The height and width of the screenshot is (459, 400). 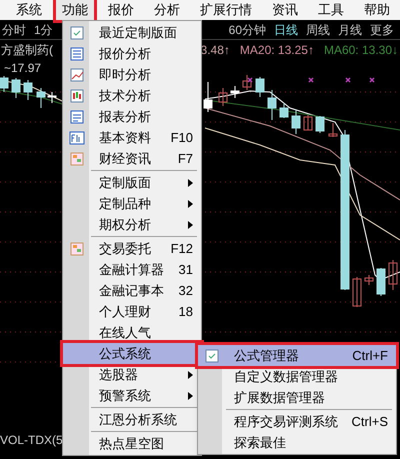 I want to click on menu-item: 探索最佳, so click(x=297, y=442).